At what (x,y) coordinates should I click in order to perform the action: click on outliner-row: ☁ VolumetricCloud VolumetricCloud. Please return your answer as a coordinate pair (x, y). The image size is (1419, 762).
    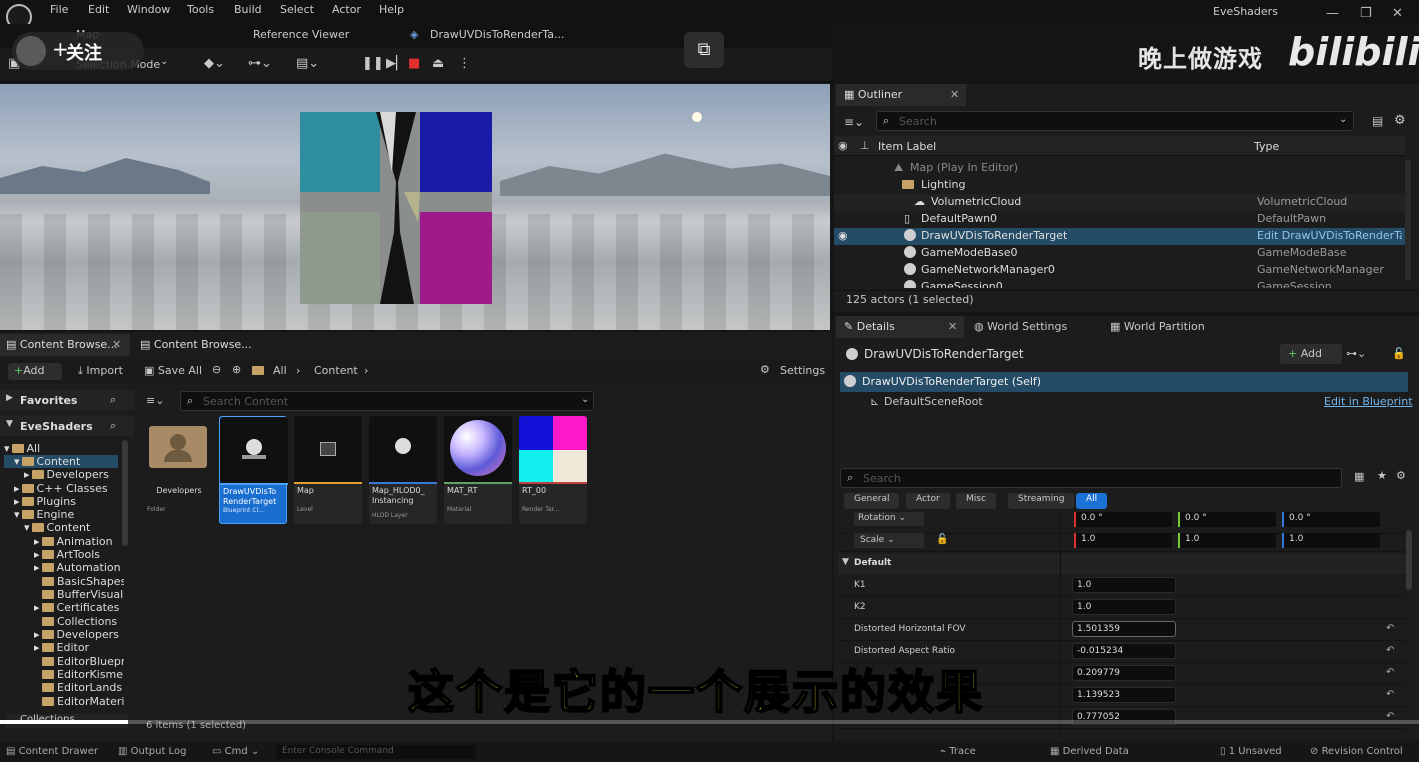
    Looking at the image, I should click on (1119, 202).